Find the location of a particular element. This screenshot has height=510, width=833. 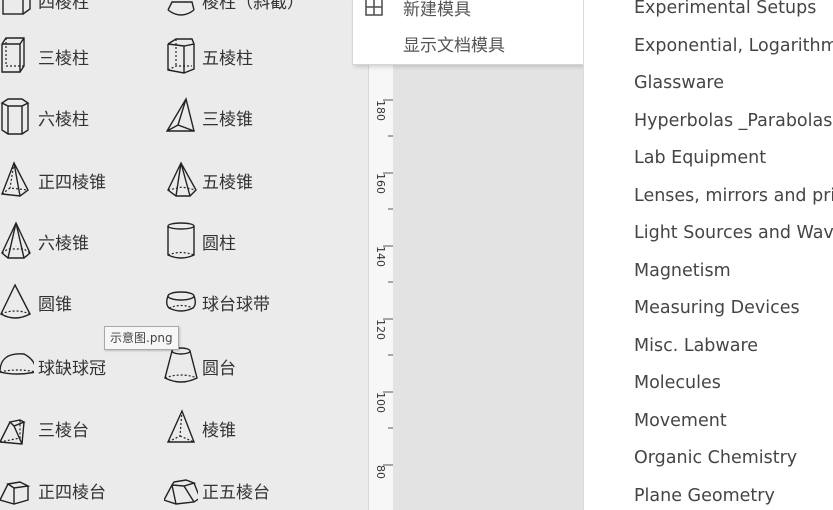

shape-item-hexagonal-prism: 六棱柱 is located at coordinates (44, 117).